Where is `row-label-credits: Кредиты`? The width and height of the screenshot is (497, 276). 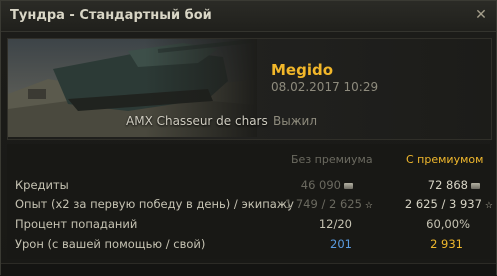 row-label-credits: Кредиты is located at coordinates (42, 185).